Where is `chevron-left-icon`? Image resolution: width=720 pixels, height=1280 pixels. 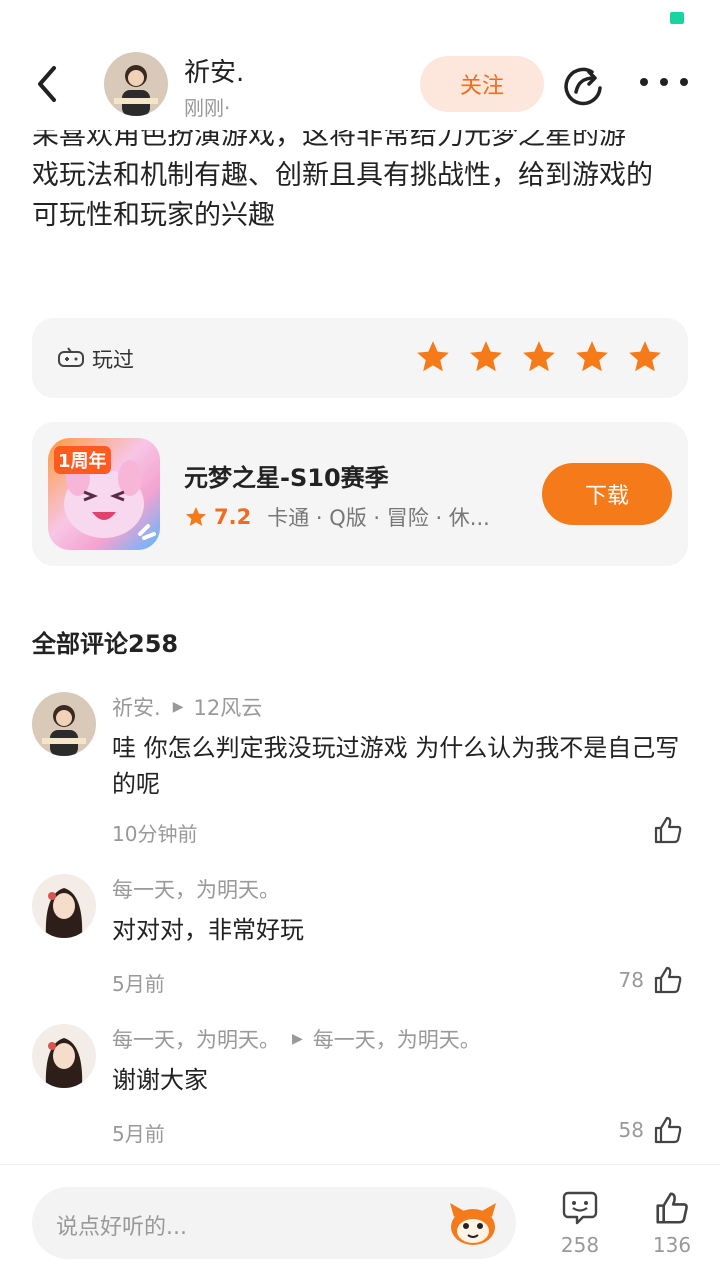 chevron-left-icon is located at coordinates (47, 84).